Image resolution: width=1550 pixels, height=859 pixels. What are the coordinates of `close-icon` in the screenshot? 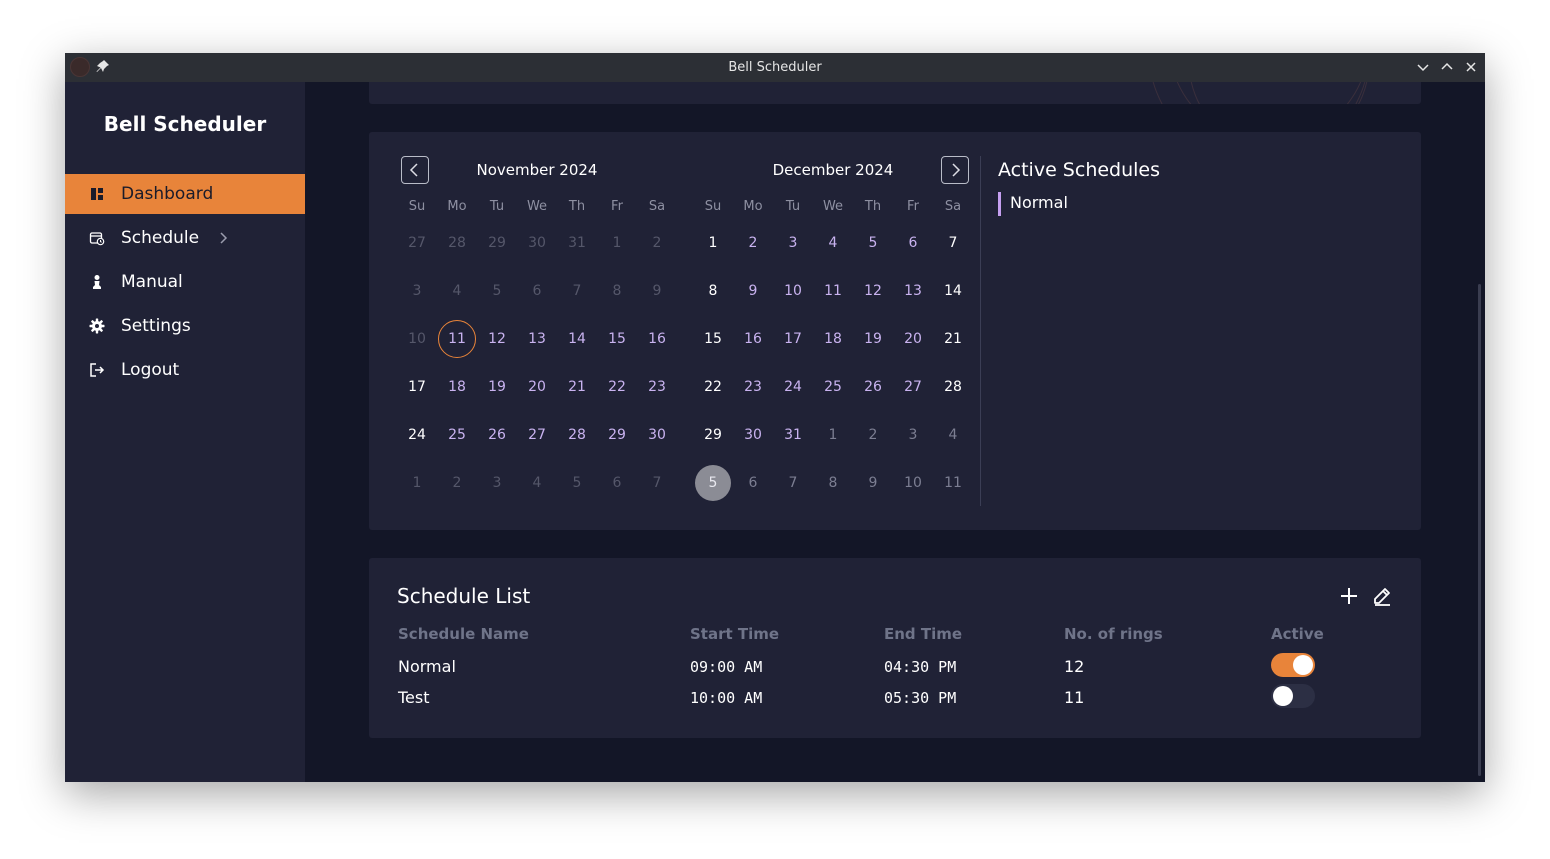 It's located at (1471, 67).